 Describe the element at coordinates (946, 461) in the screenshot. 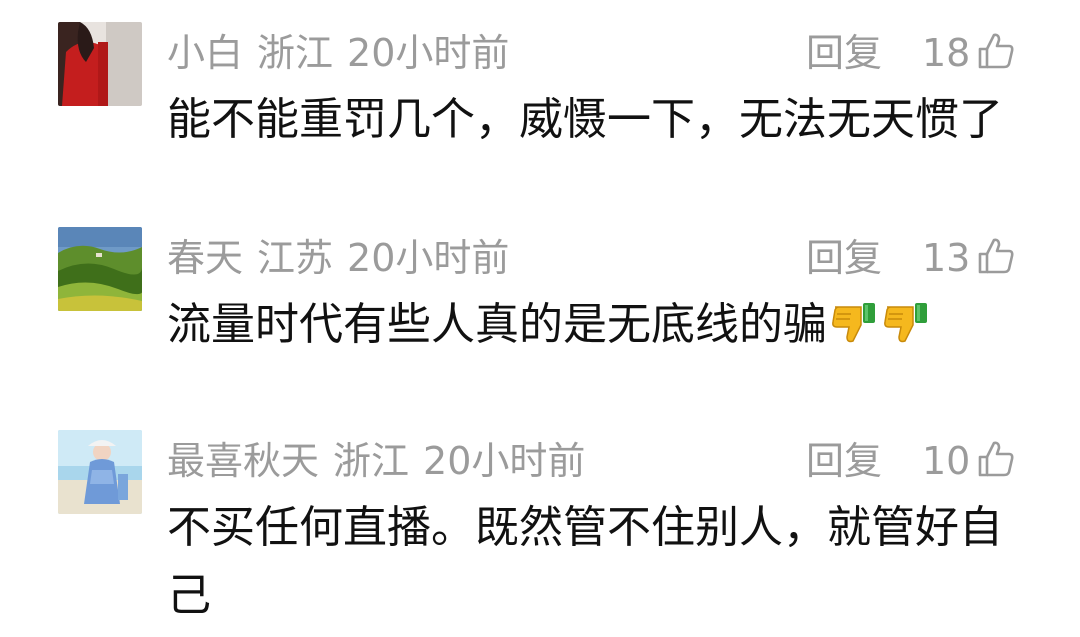

I see `like-count: 10` at that location.